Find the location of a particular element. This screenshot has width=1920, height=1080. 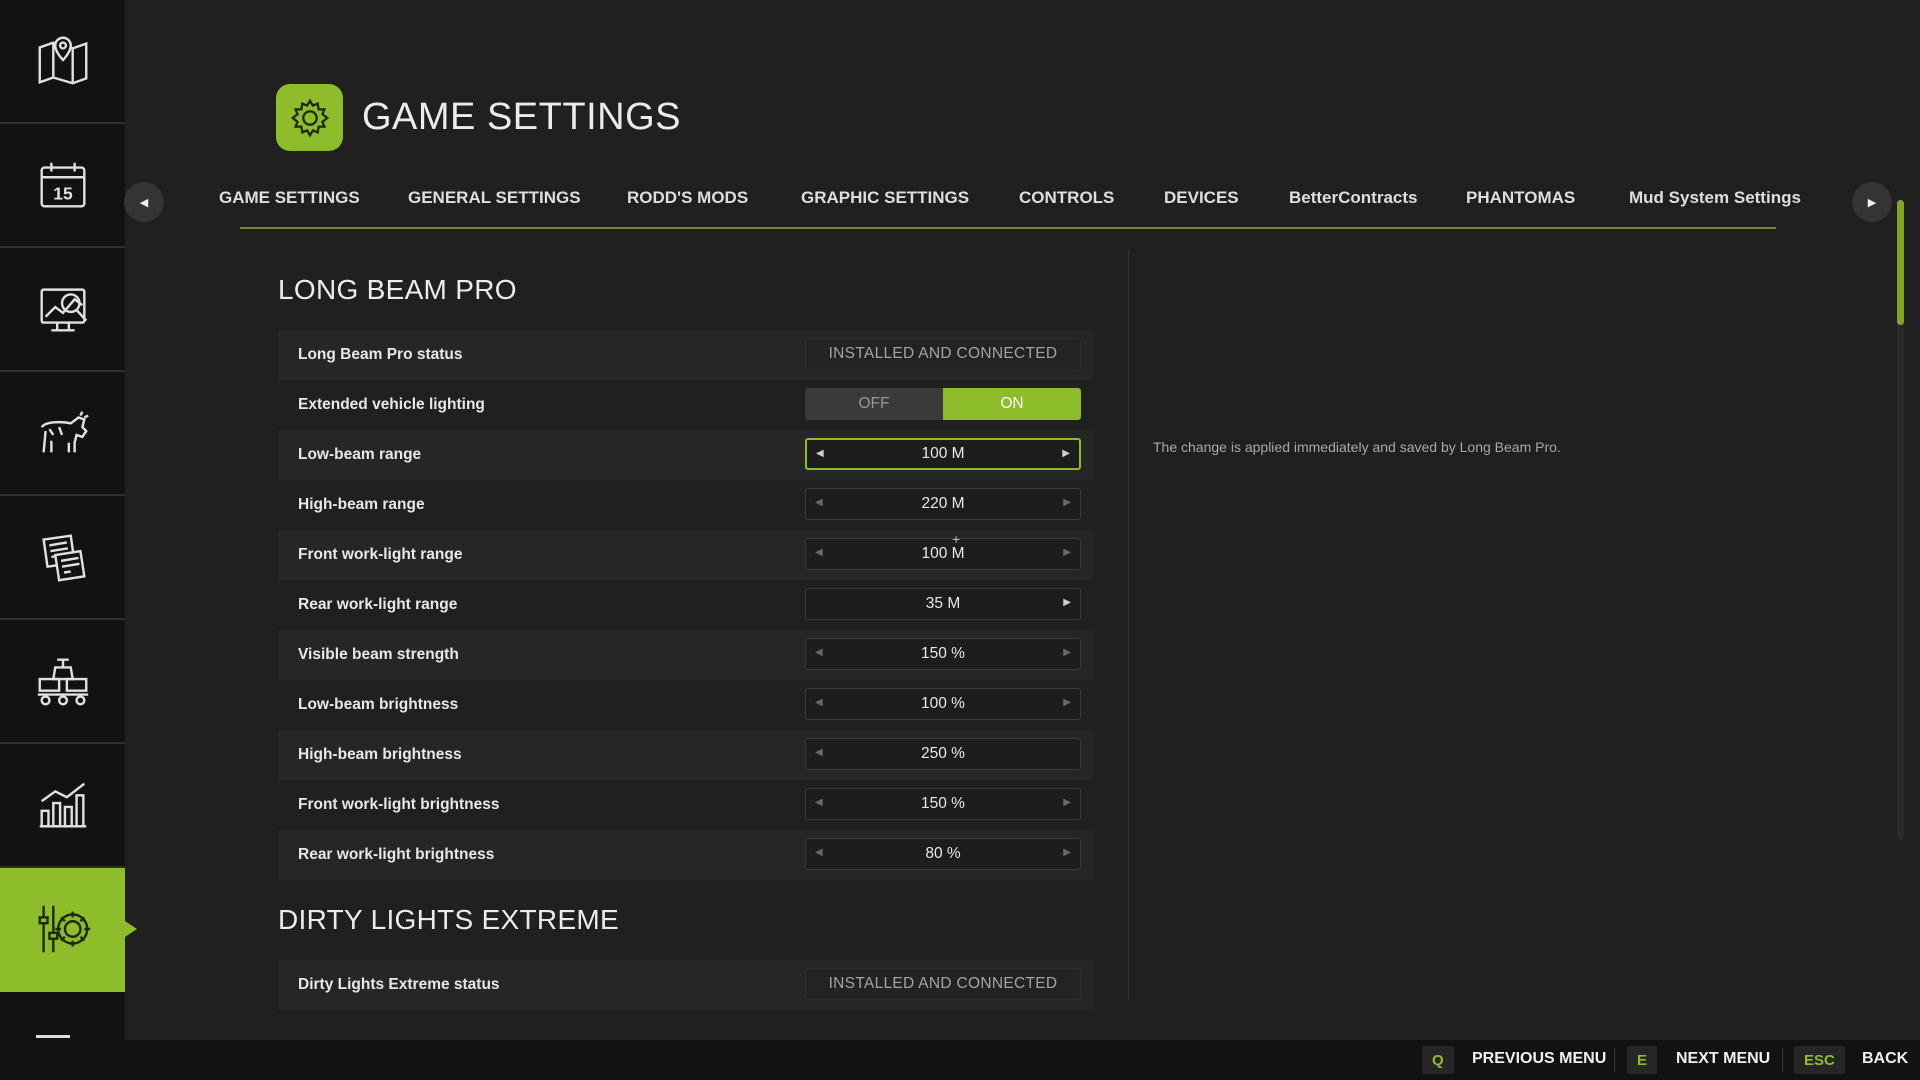

row-low-beam-brightness: Low-beam brightness ◀ 100 % ▶ is located at coordinates (685, 705).